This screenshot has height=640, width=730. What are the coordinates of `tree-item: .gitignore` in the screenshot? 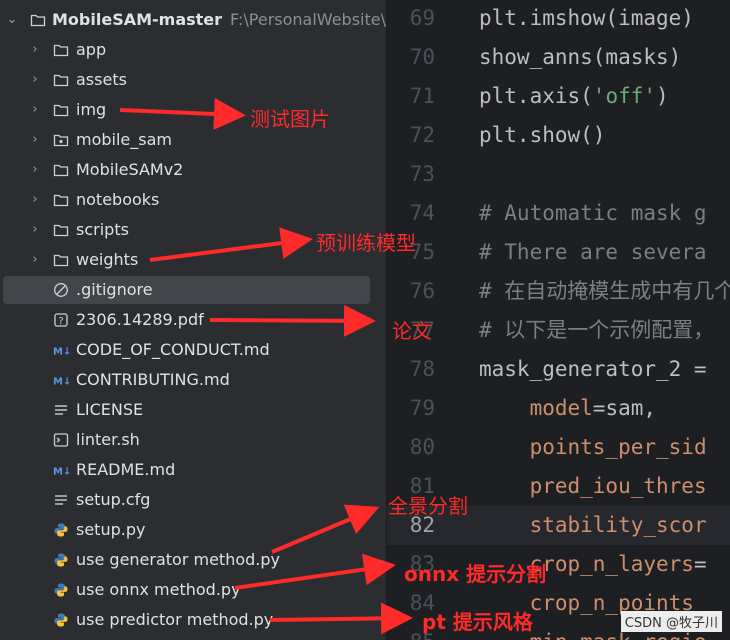 It's located at (193, 290).